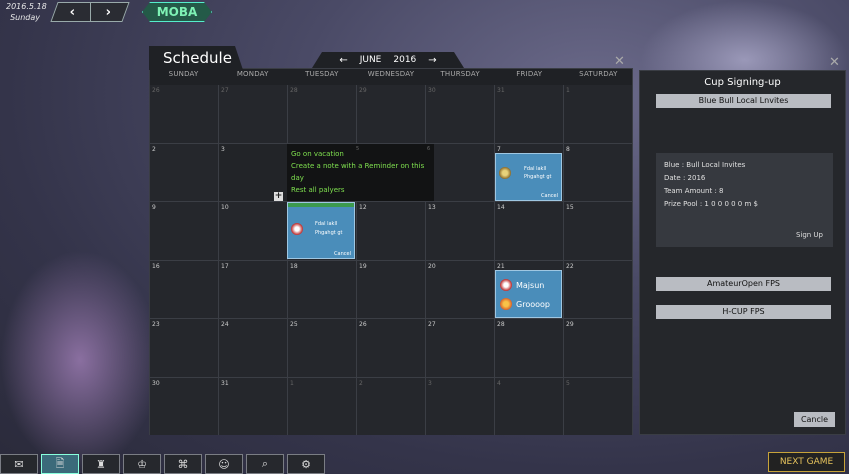 The image size is (849, 474). I want to click on gear-icon: ⚙, so click(306, 464).